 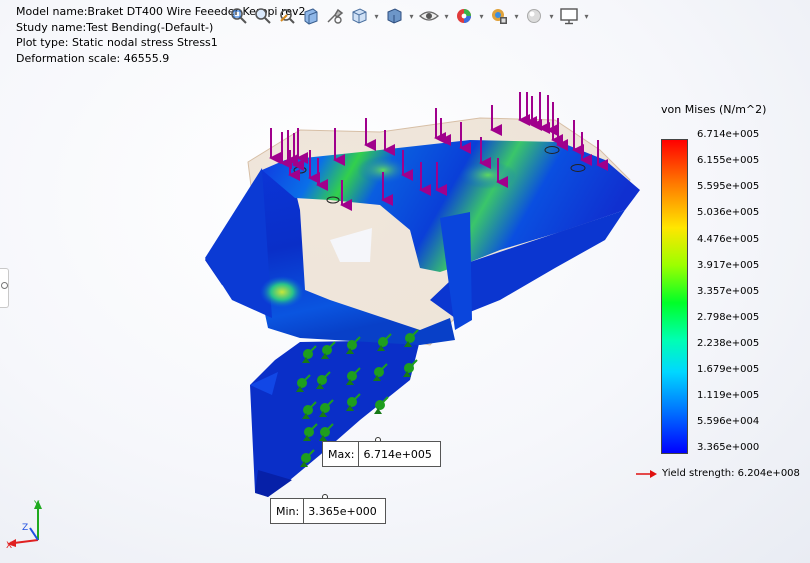 What do you see at coordinates (714, 109) in the screenshot?
I see `legend-title: von Mises (N/m^2)` at bounding box center [714, 109].